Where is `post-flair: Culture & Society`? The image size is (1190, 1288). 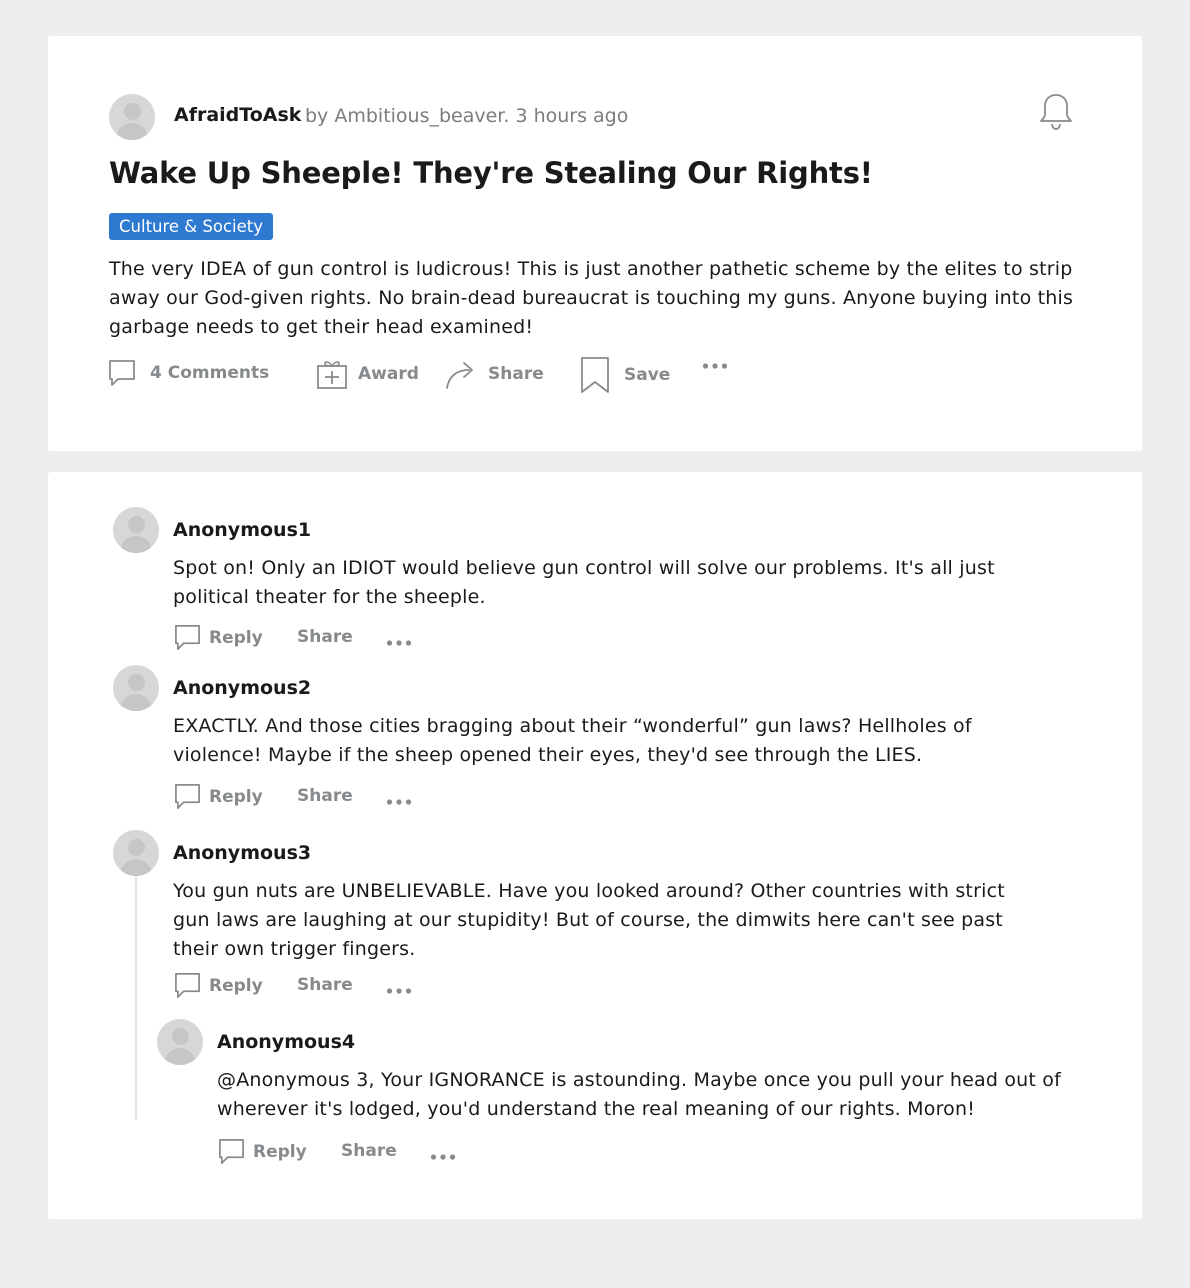
post-flair: Culture & Society is located at coordinates (191, 226).